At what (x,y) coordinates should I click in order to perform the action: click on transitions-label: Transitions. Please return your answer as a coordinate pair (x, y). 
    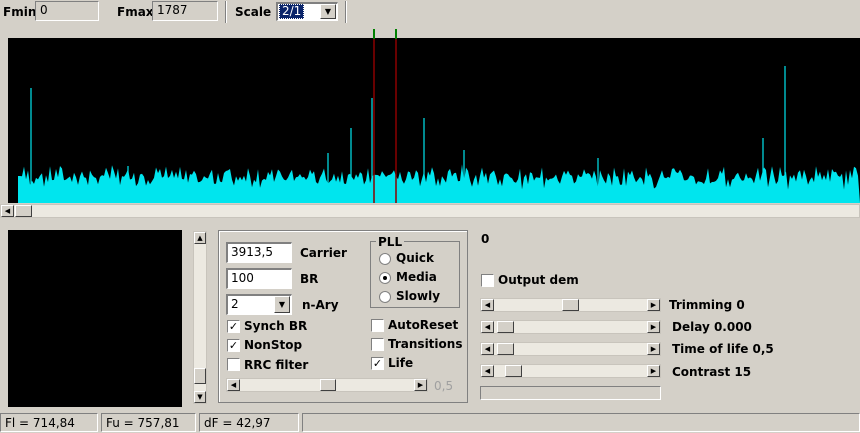
    Looking at the image, I should click on (425, 344).